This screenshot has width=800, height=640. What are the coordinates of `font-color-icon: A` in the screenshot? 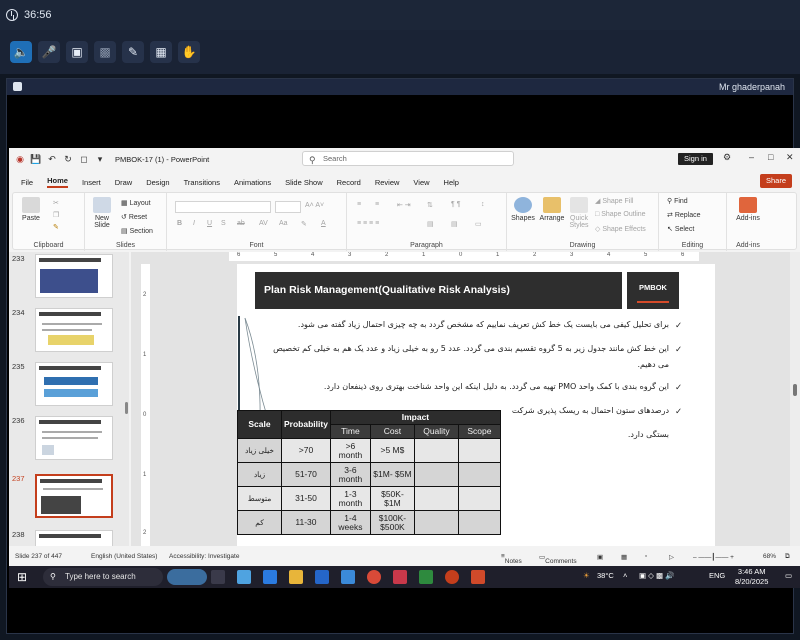 It's located at (323, 223).